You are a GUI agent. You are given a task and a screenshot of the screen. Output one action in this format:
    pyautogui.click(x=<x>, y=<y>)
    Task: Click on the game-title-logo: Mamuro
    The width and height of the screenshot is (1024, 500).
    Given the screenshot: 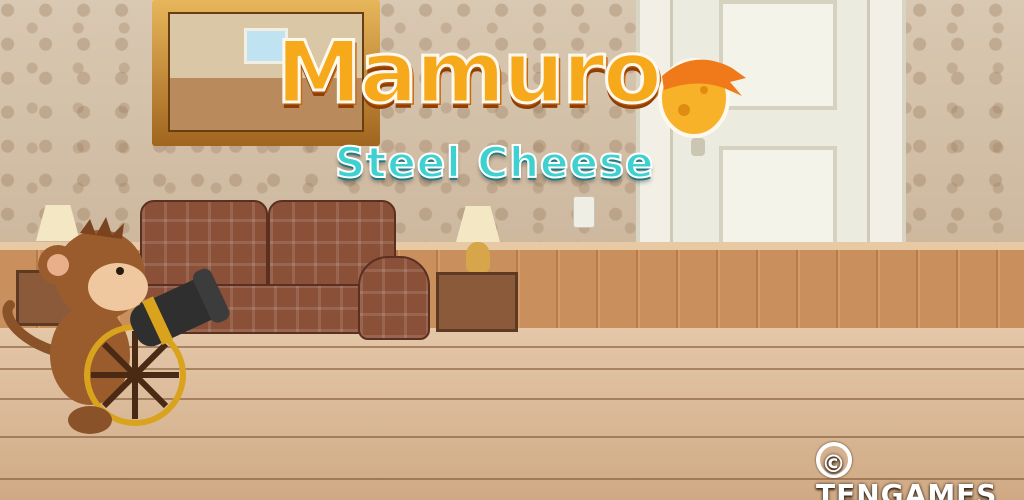 What is the action you would take?
    pyautogui.click(x=469, y=73)
    